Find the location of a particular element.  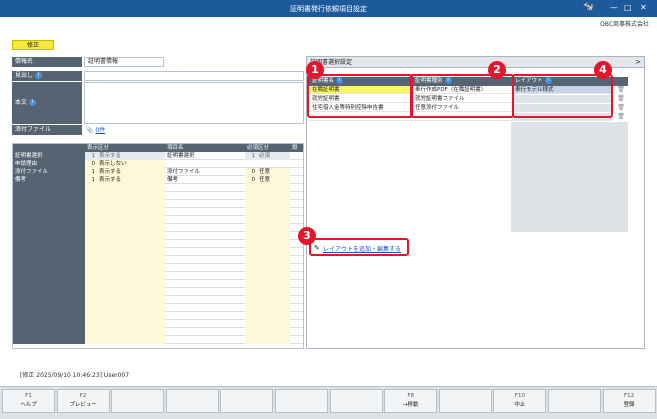

col-required: 必須区分 is located at coordinates (267, 148).